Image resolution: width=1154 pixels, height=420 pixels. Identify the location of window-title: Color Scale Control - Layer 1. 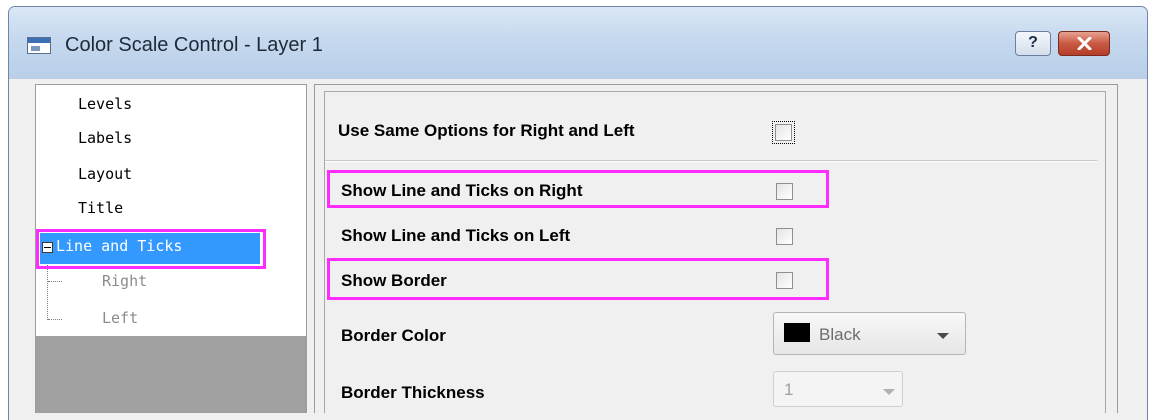
(194, 45).